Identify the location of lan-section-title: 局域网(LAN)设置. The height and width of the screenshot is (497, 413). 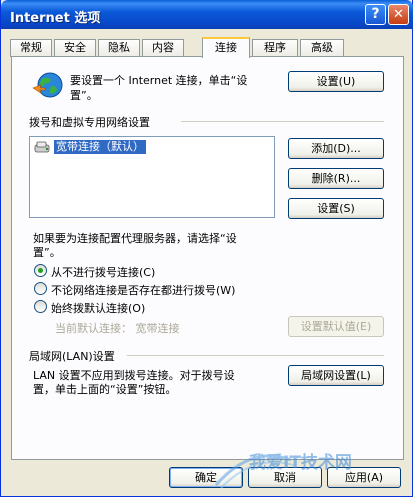
(72, 356).